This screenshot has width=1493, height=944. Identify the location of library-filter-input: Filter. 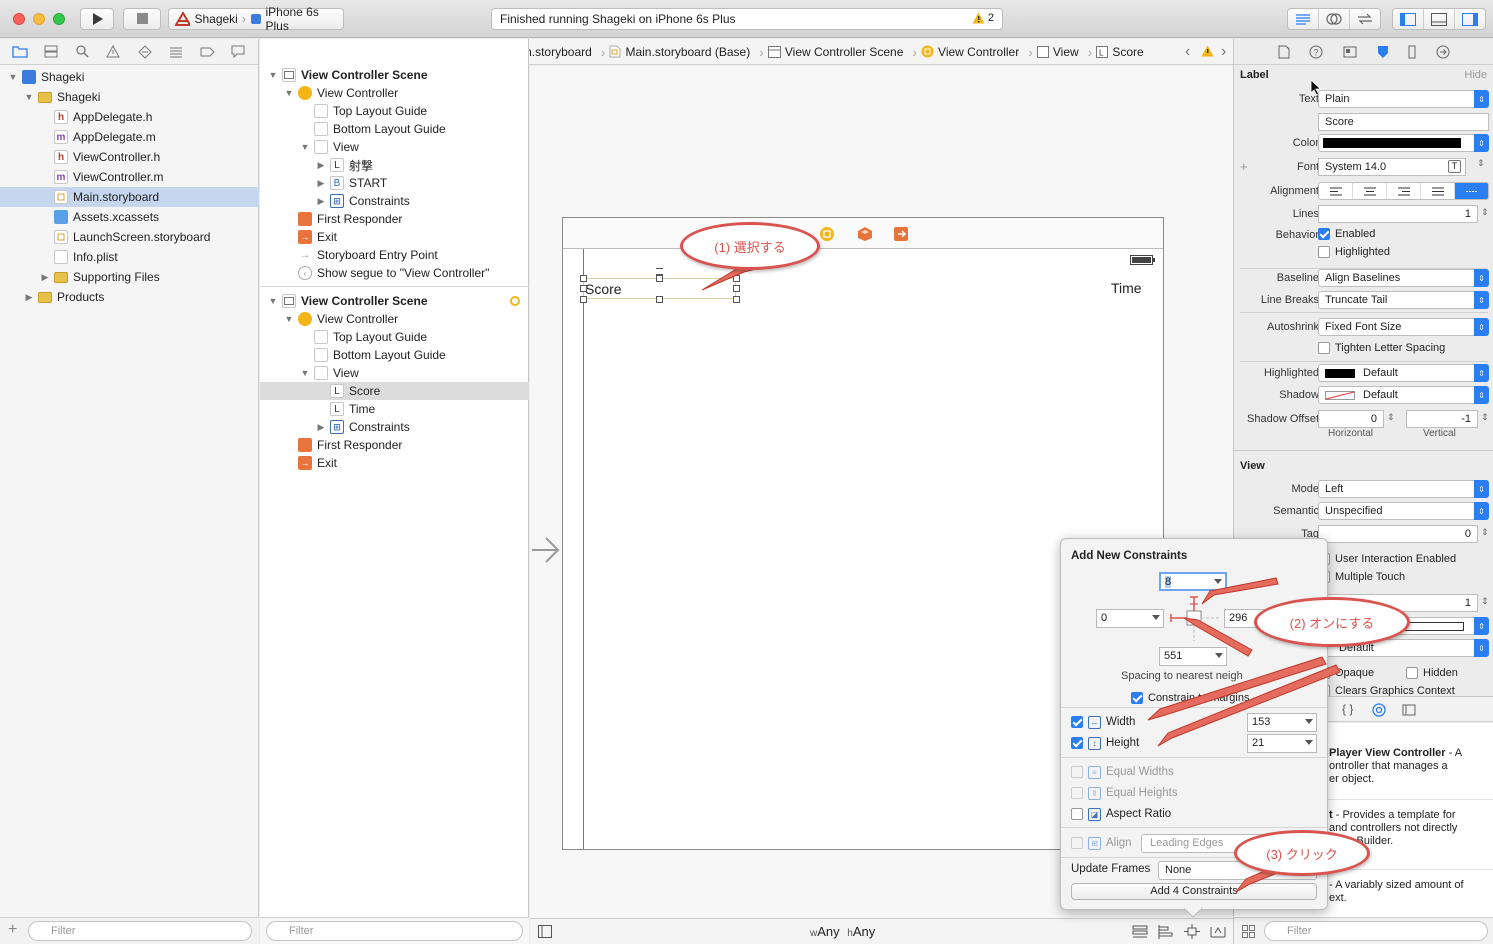
(1376, 931).